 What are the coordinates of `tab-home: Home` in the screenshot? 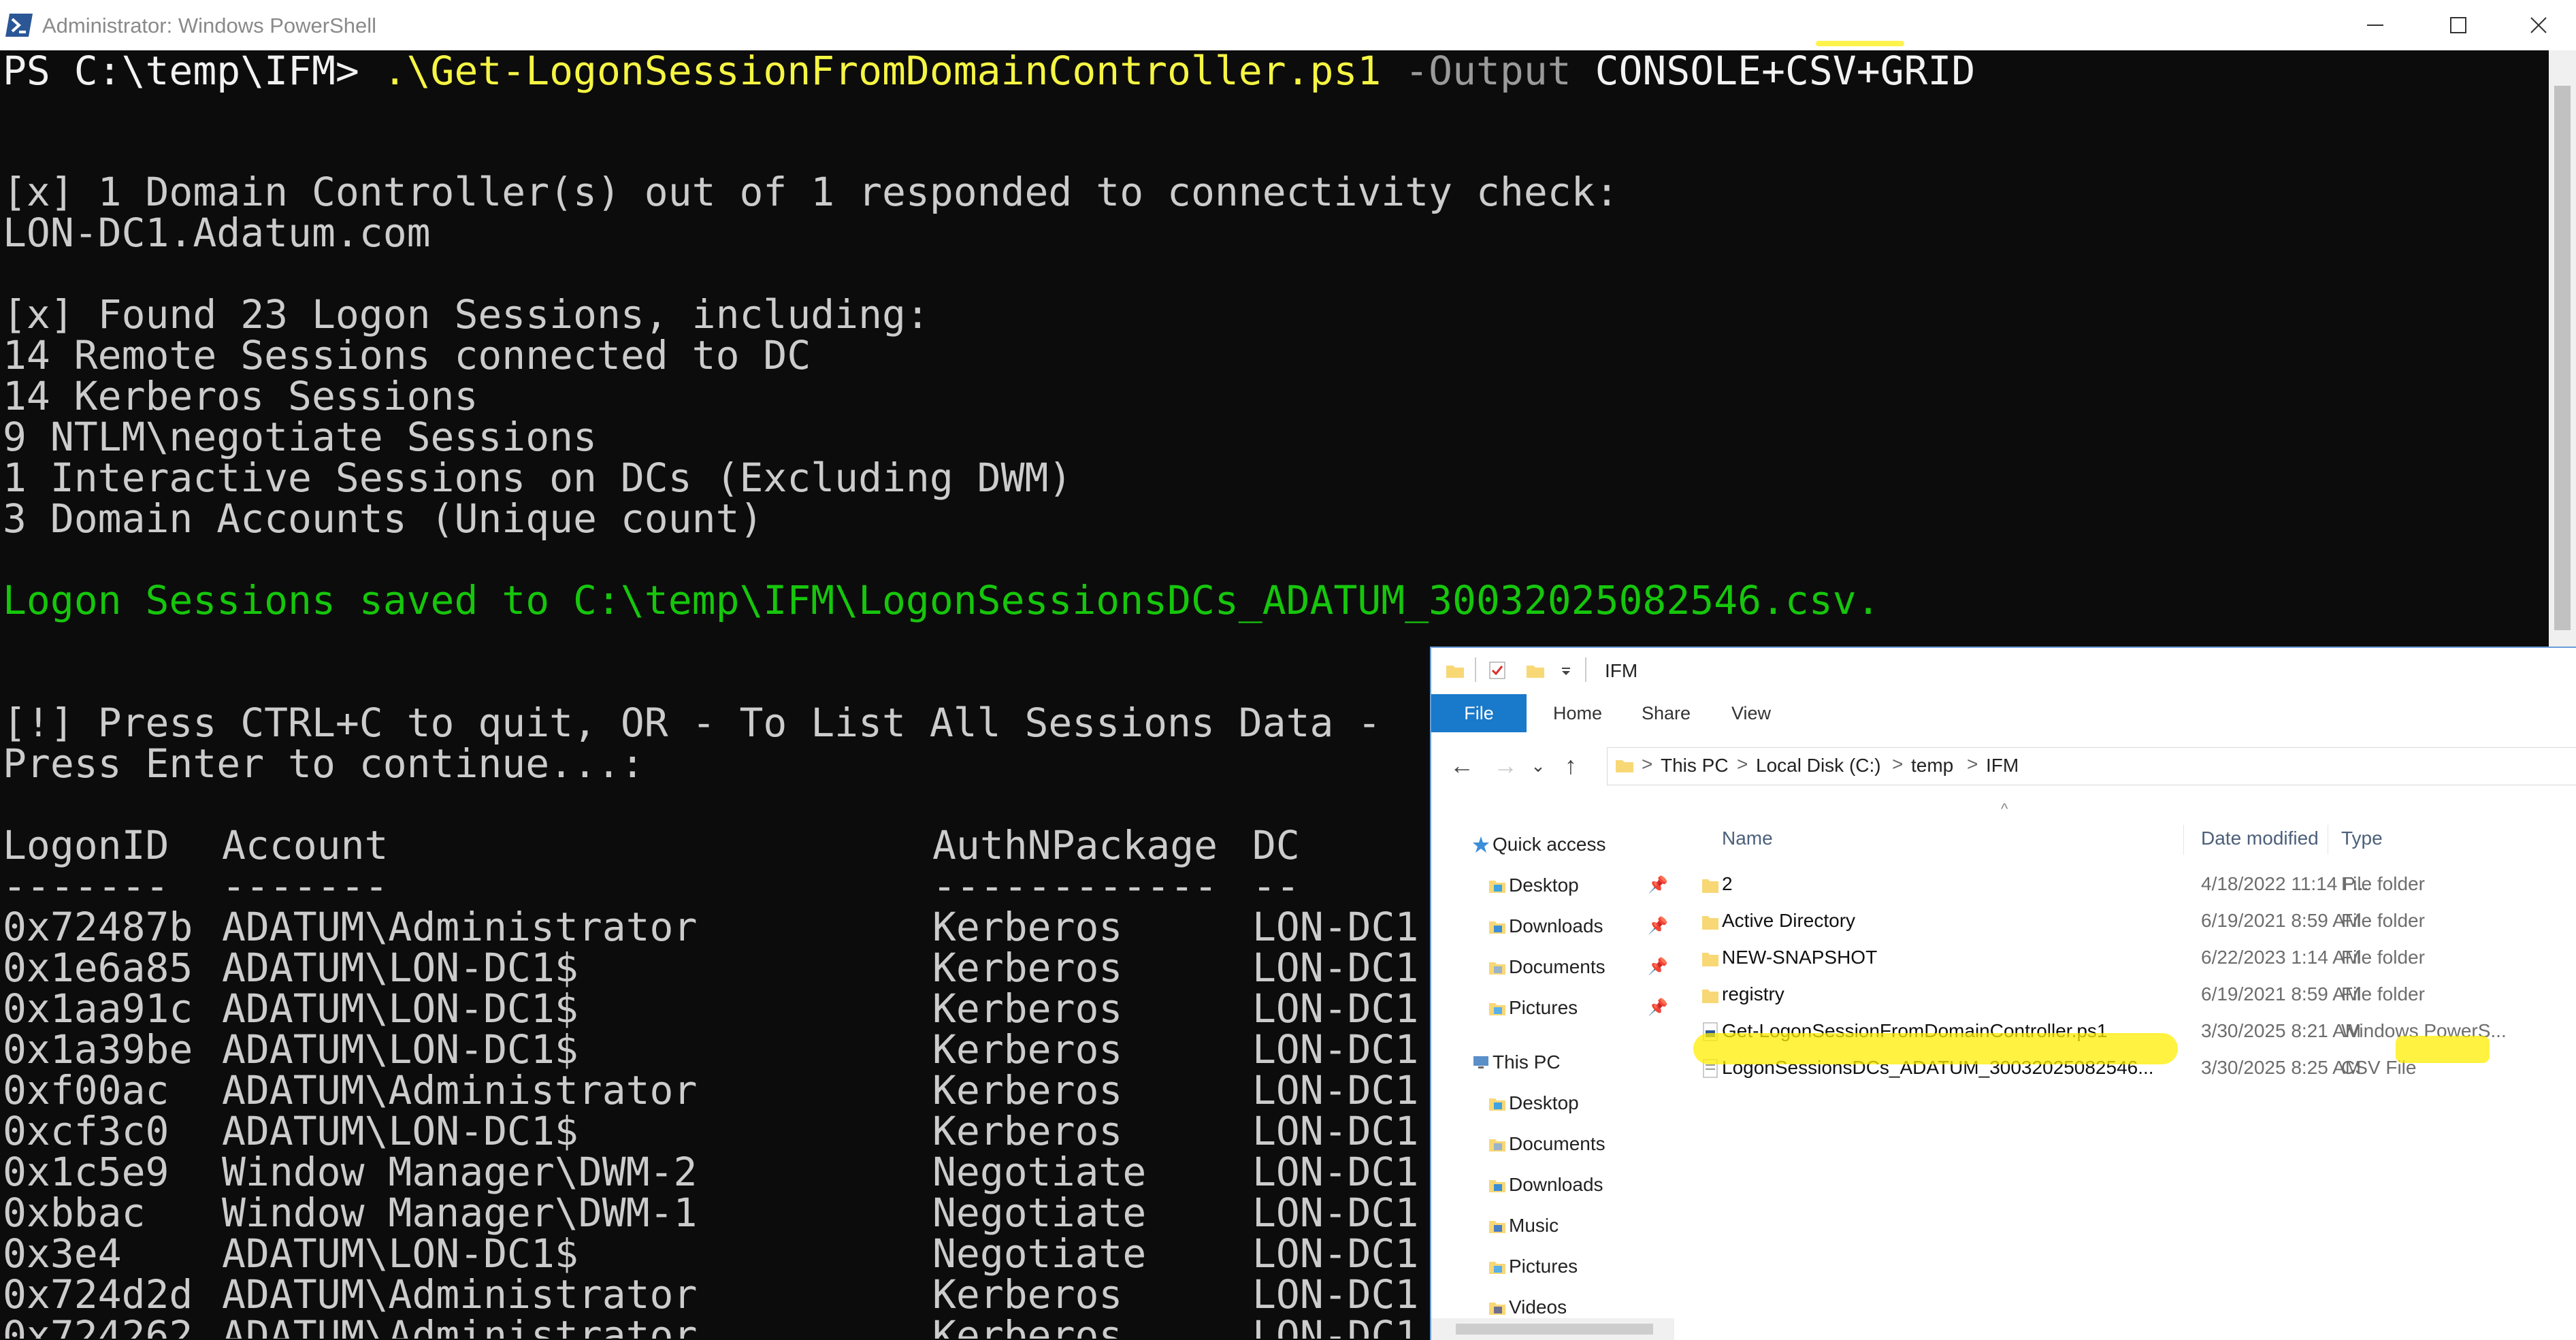 It's located at (1577, 713).